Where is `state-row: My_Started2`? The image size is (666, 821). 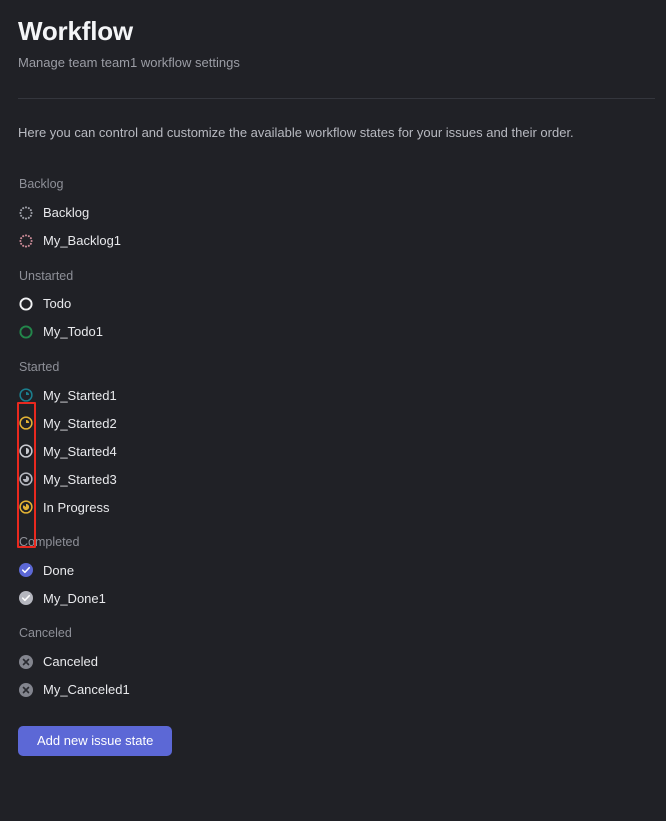 state-row: My_Started2 is located at coordinates (333, 423).